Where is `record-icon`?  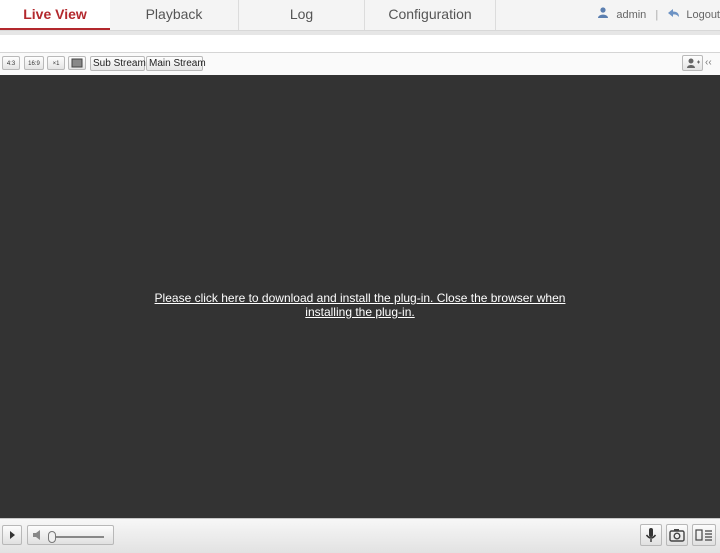 record-icon is located at coordinates (703, 535).